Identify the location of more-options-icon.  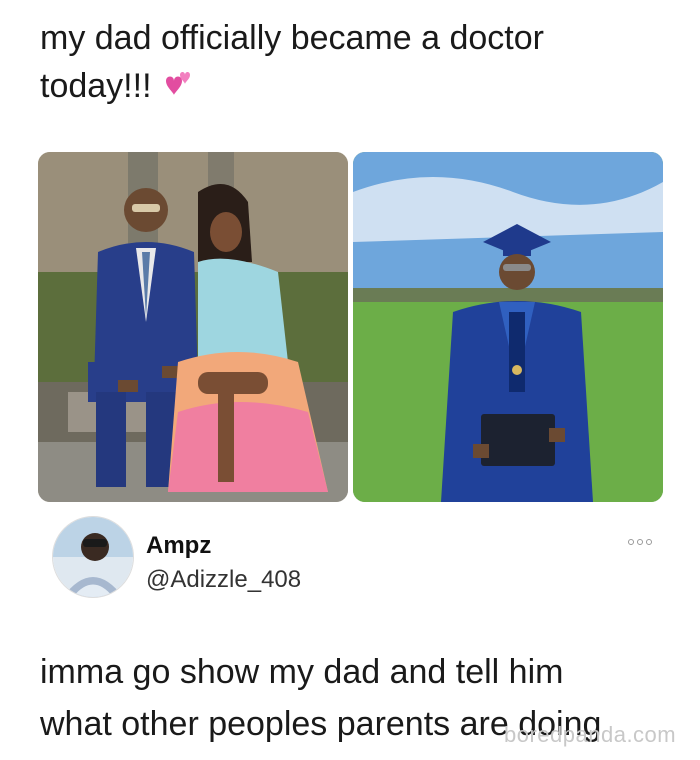
(643, 542).